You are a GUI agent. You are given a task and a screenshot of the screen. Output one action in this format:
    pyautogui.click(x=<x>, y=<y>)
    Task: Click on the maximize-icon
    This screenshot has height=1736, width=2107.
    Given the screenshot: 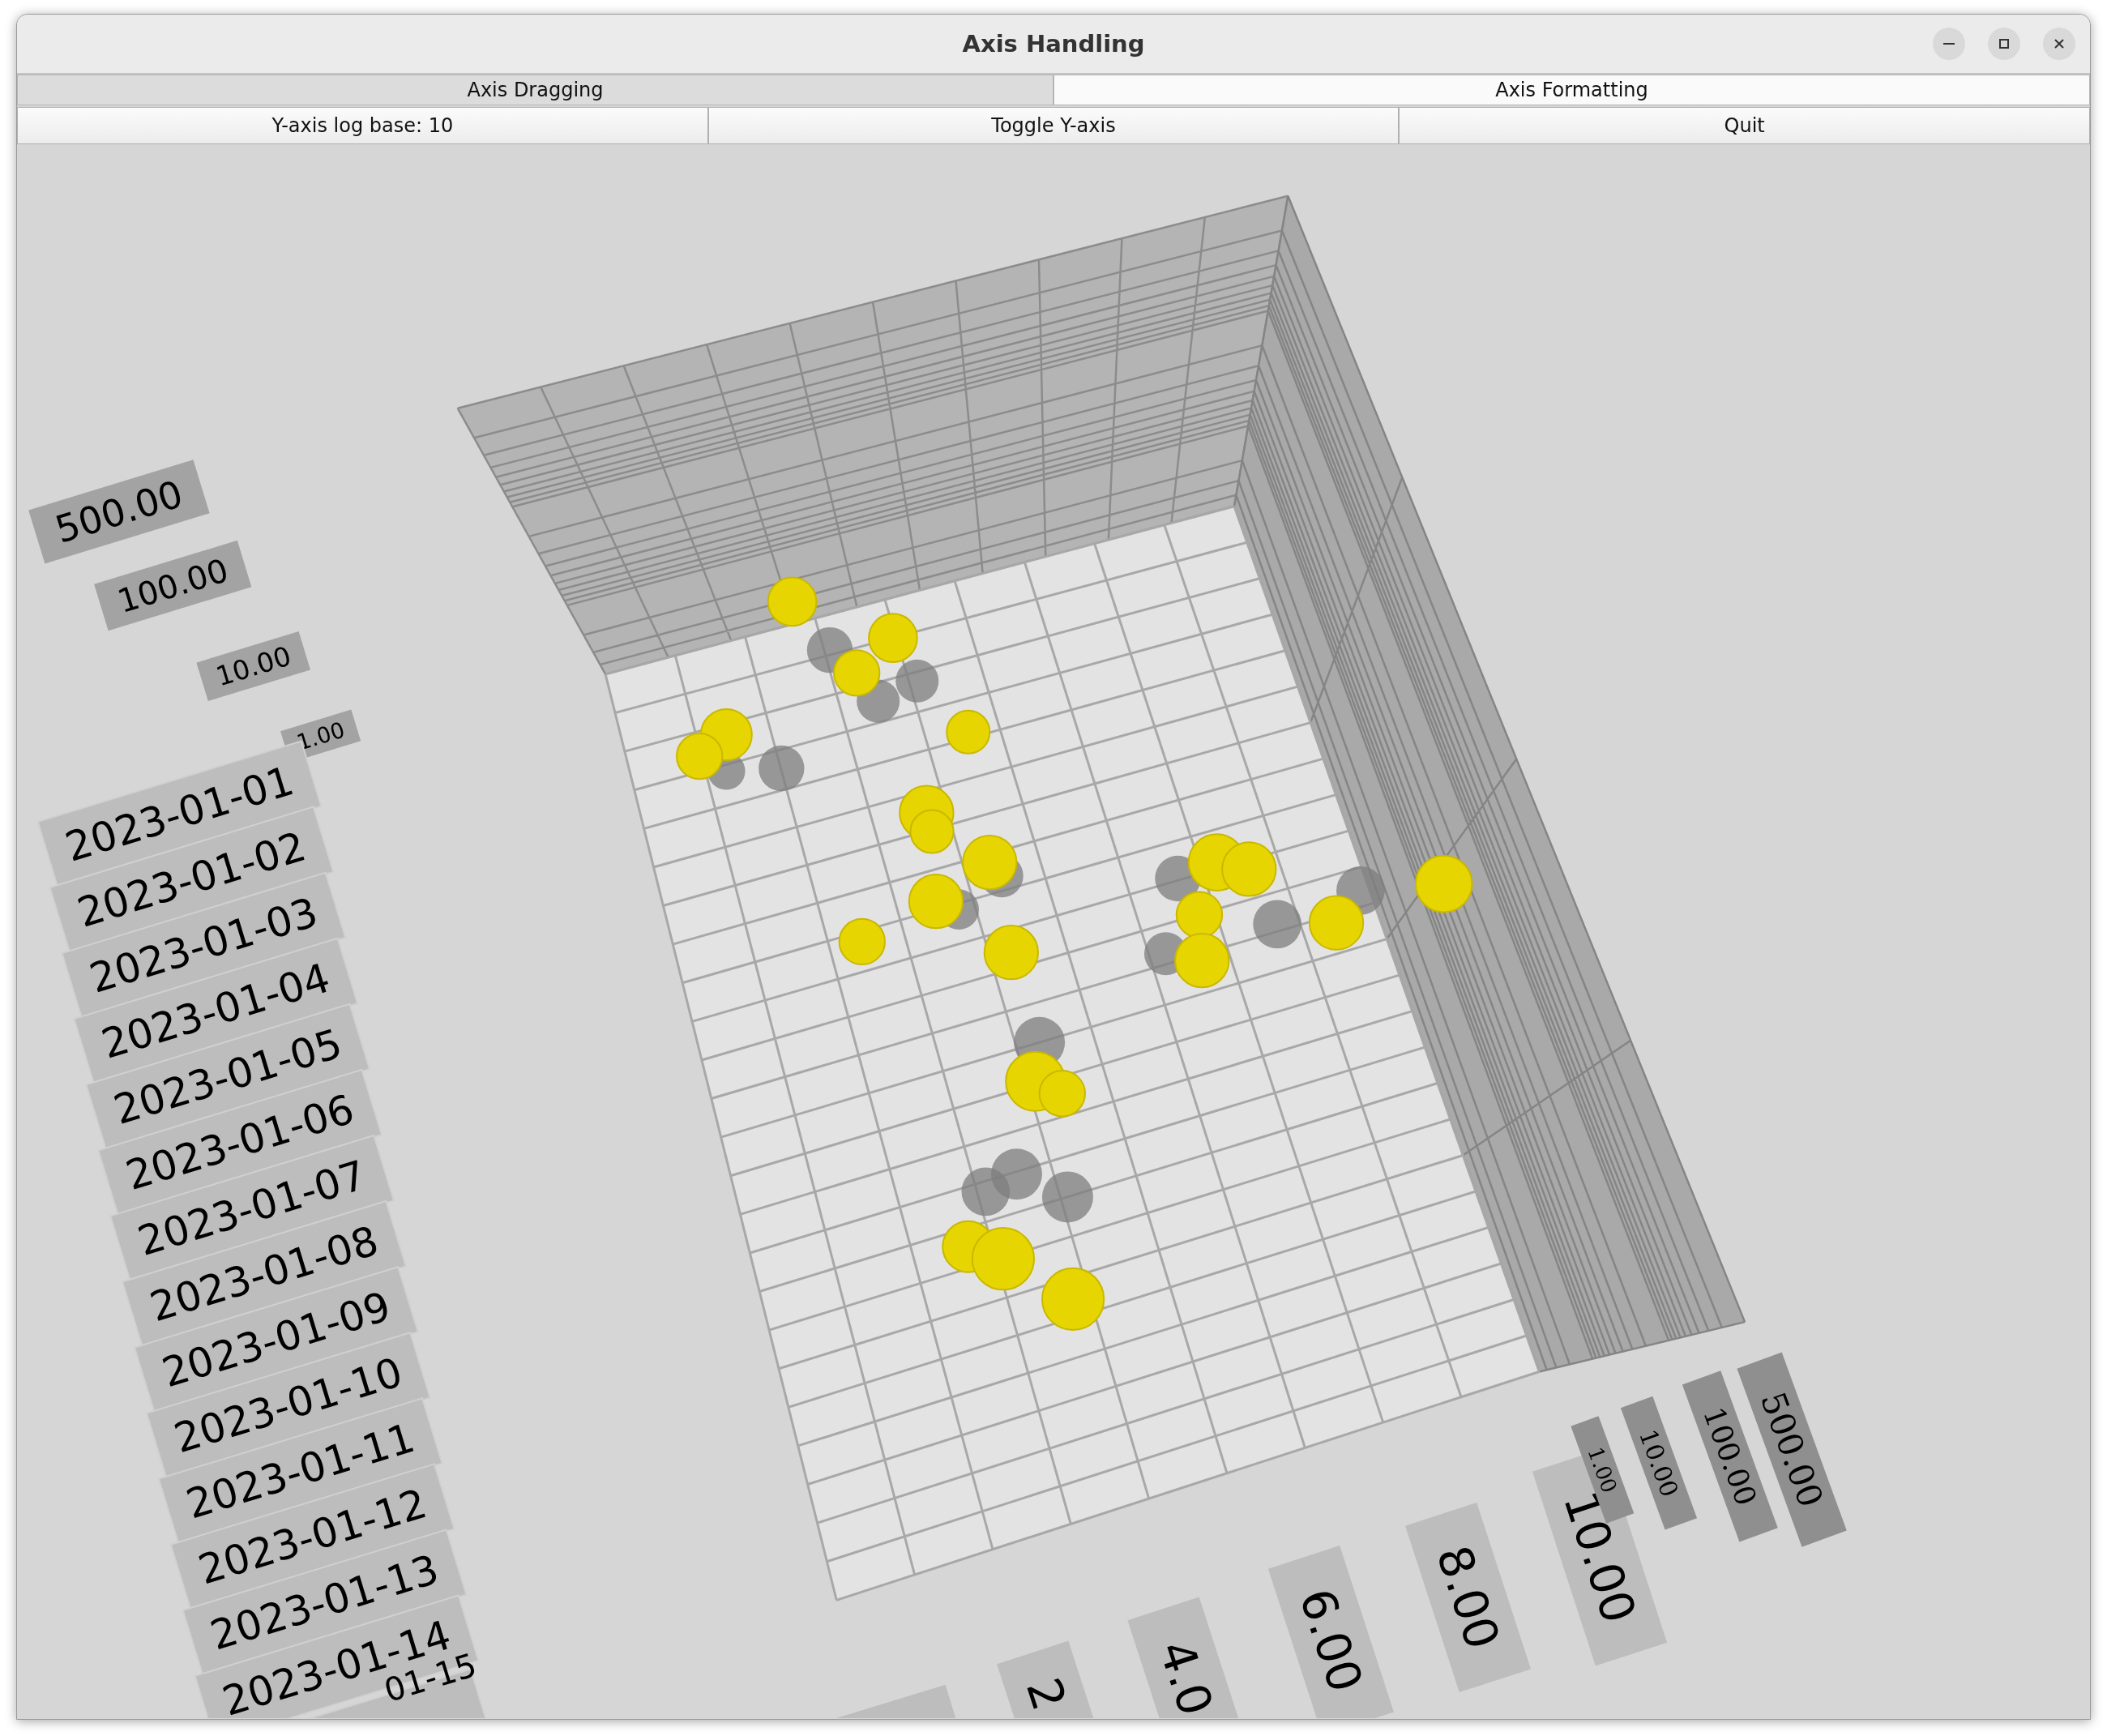 What is the action you would take?
    pyautogui.click(x=2004, y=43)
    